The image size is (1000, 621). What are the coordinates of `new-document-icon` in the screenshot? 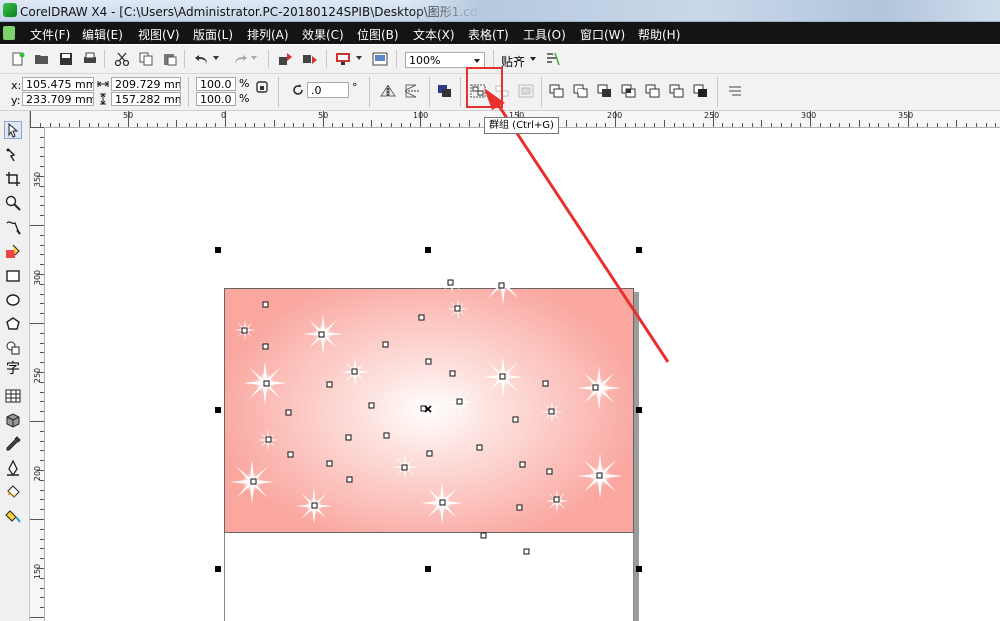 It's located at (18, 59).